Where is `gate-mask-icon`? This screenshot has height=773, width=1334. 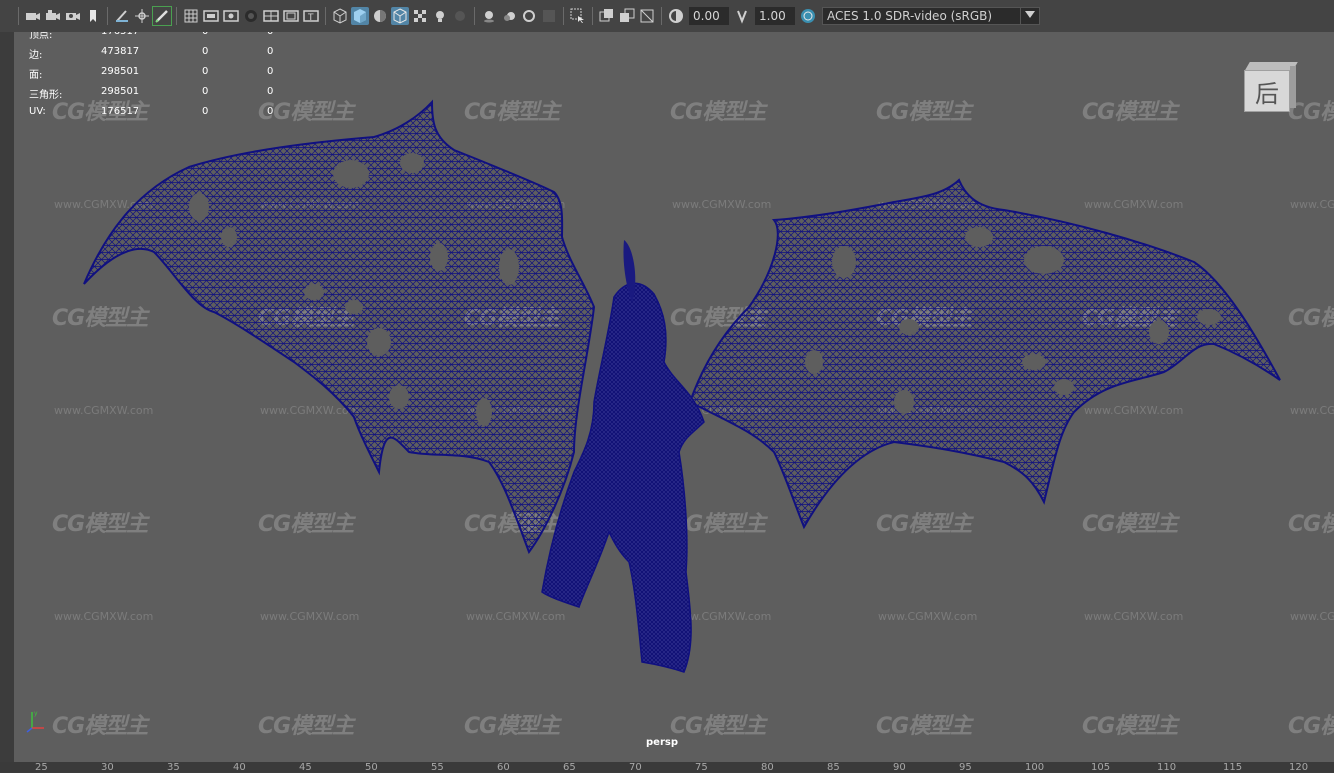
gate-mask-icon is located at coordinates (251, 16).